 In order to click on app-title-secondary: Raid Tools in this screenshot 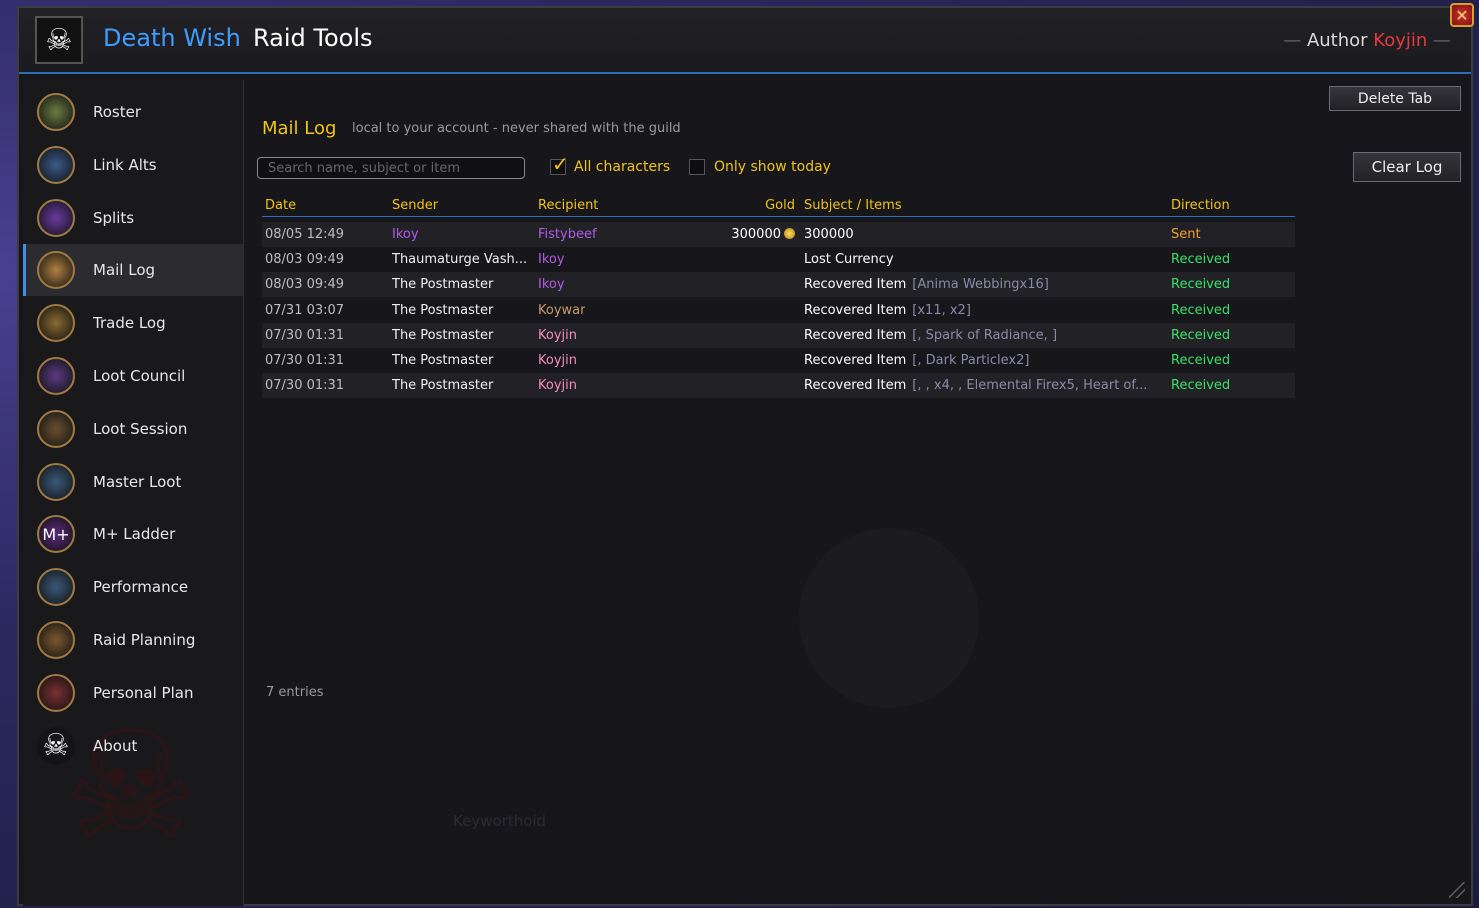, I will do `click(313, 38)`.